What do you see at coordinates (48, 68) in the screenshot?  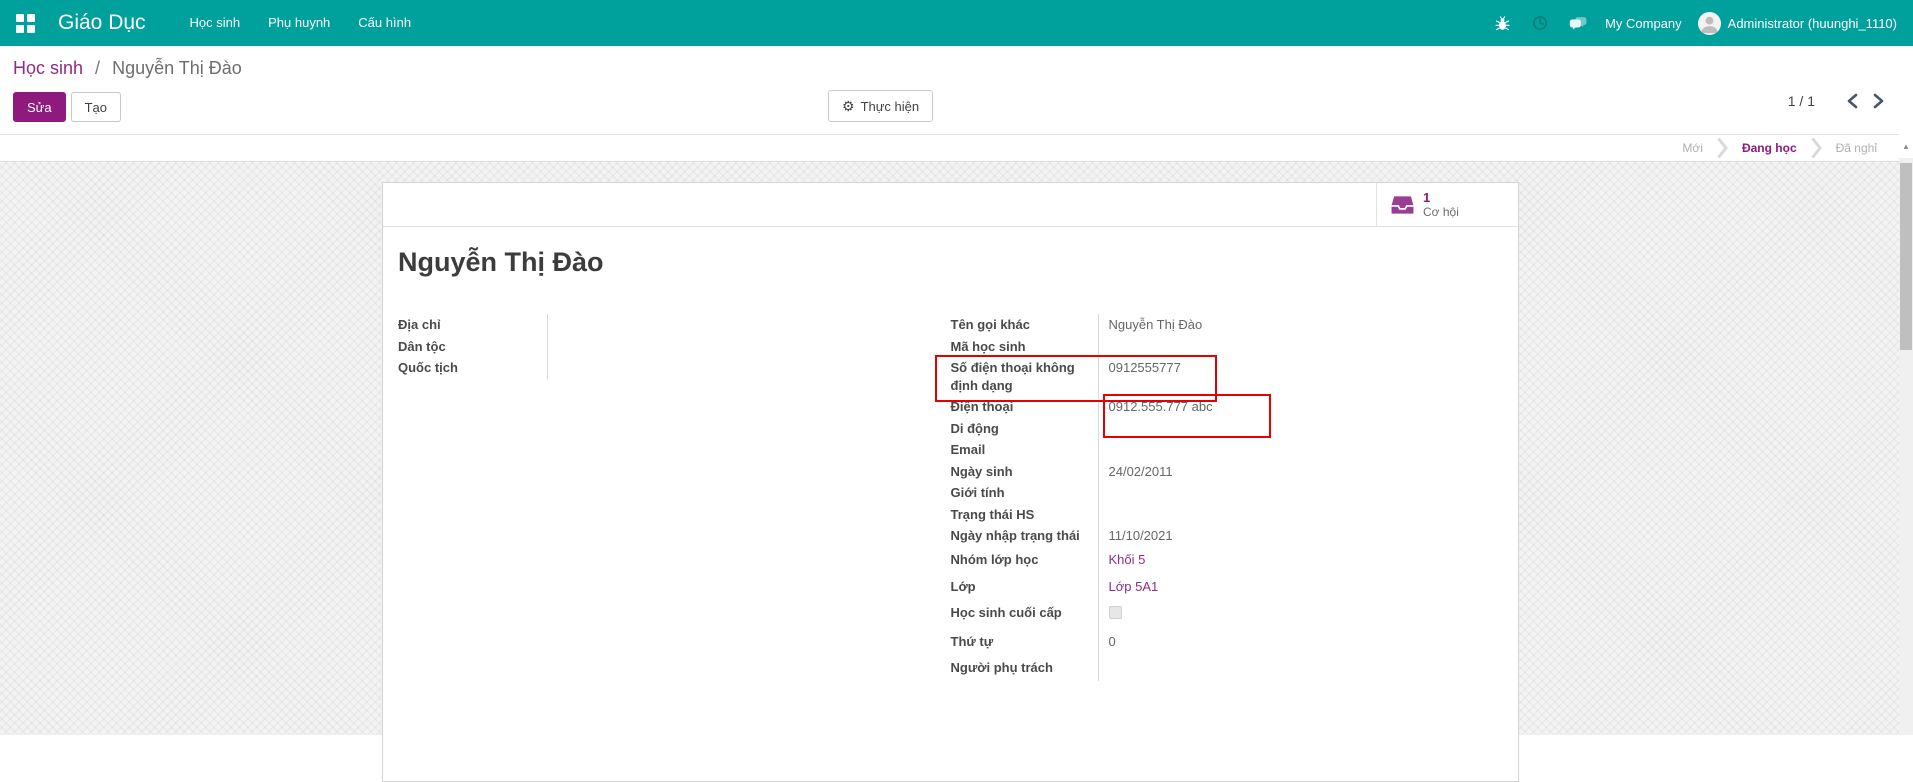 I see `breadcrumb-parent-link: Học sinh` at bounding box center [48, 68].